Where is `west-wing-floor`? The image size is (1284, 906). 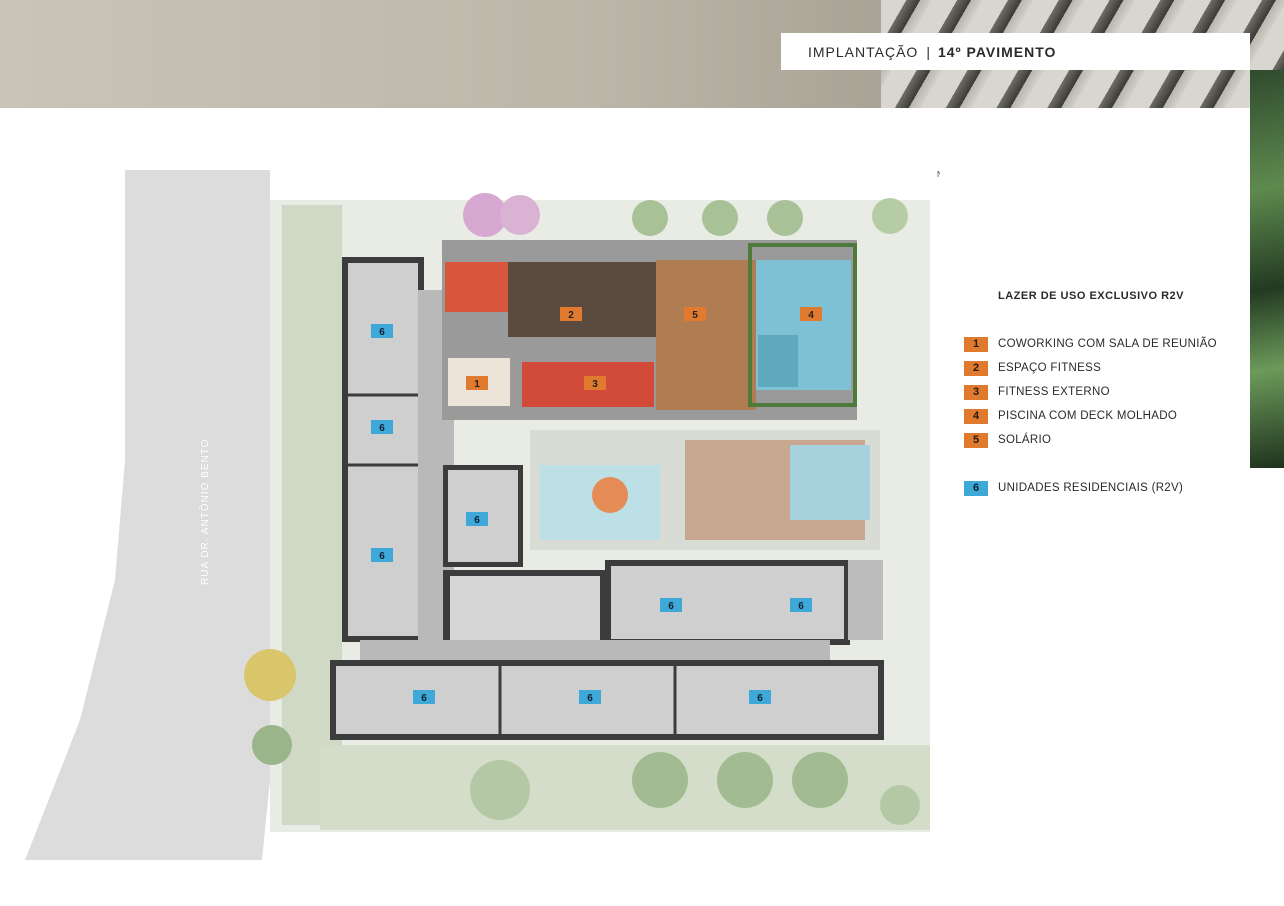 west-wing-floor is located at coordinates (383, 449).